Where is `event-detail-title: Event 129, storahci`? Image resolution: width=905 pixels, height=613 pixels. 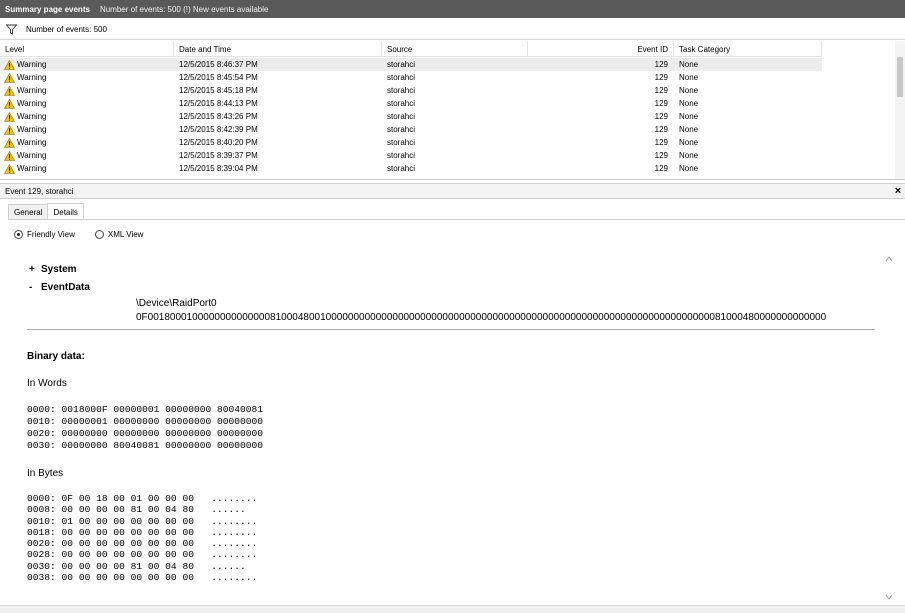 event-detail-title: Event 129, storahci is located at coordinates (39, 191).